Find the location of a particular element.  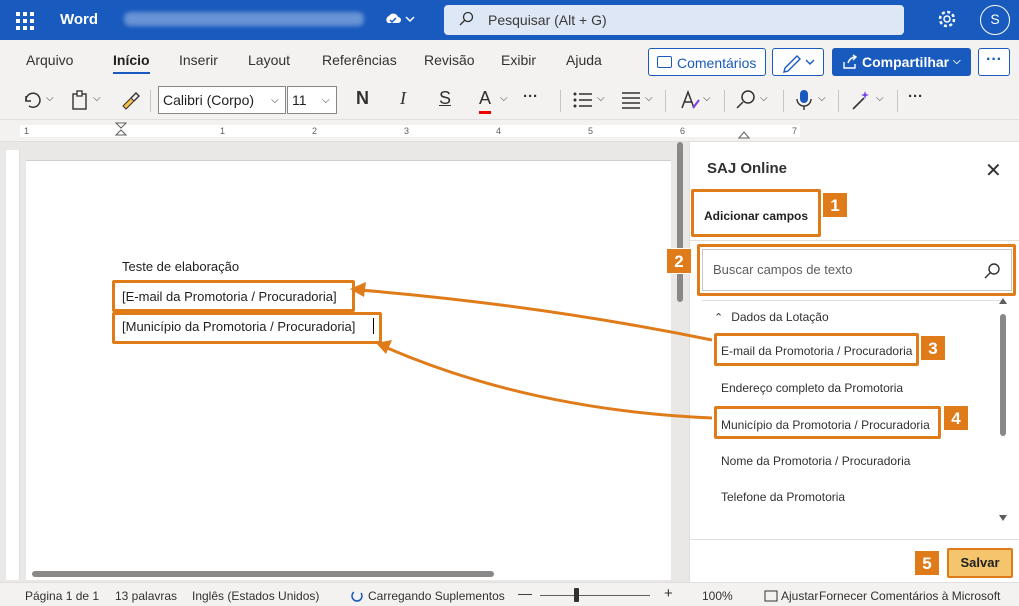

dictate-microphone-icon is located at coordinates (804, 100).